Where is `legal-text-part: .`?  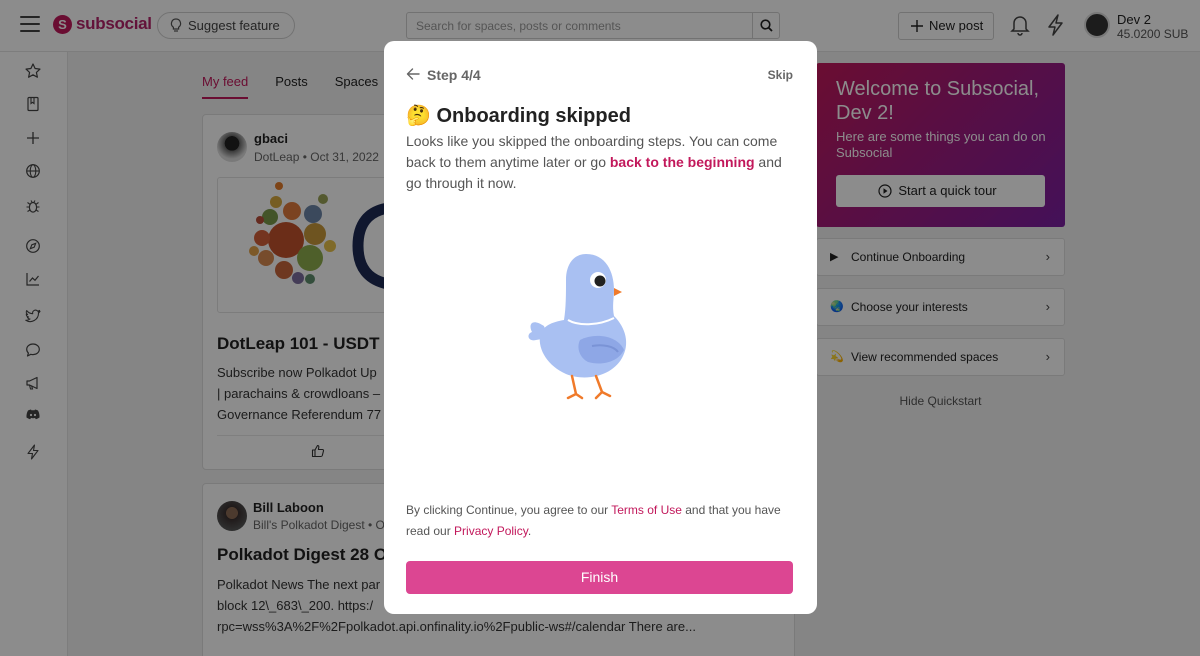
legal-text-part: . is located at coordinates (529, 531).